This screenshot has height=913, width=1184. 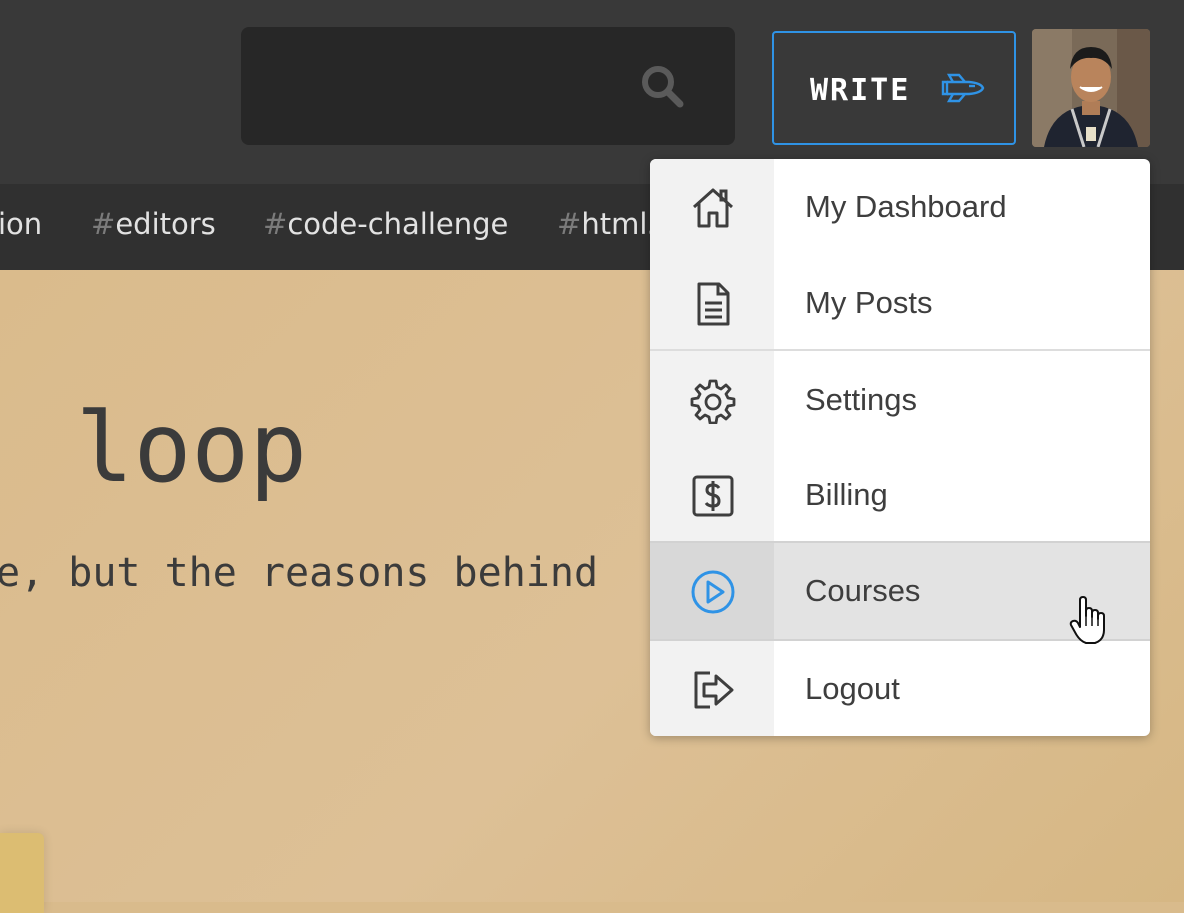 I want to click on shuttle-icon, so click(x=963, y=88).